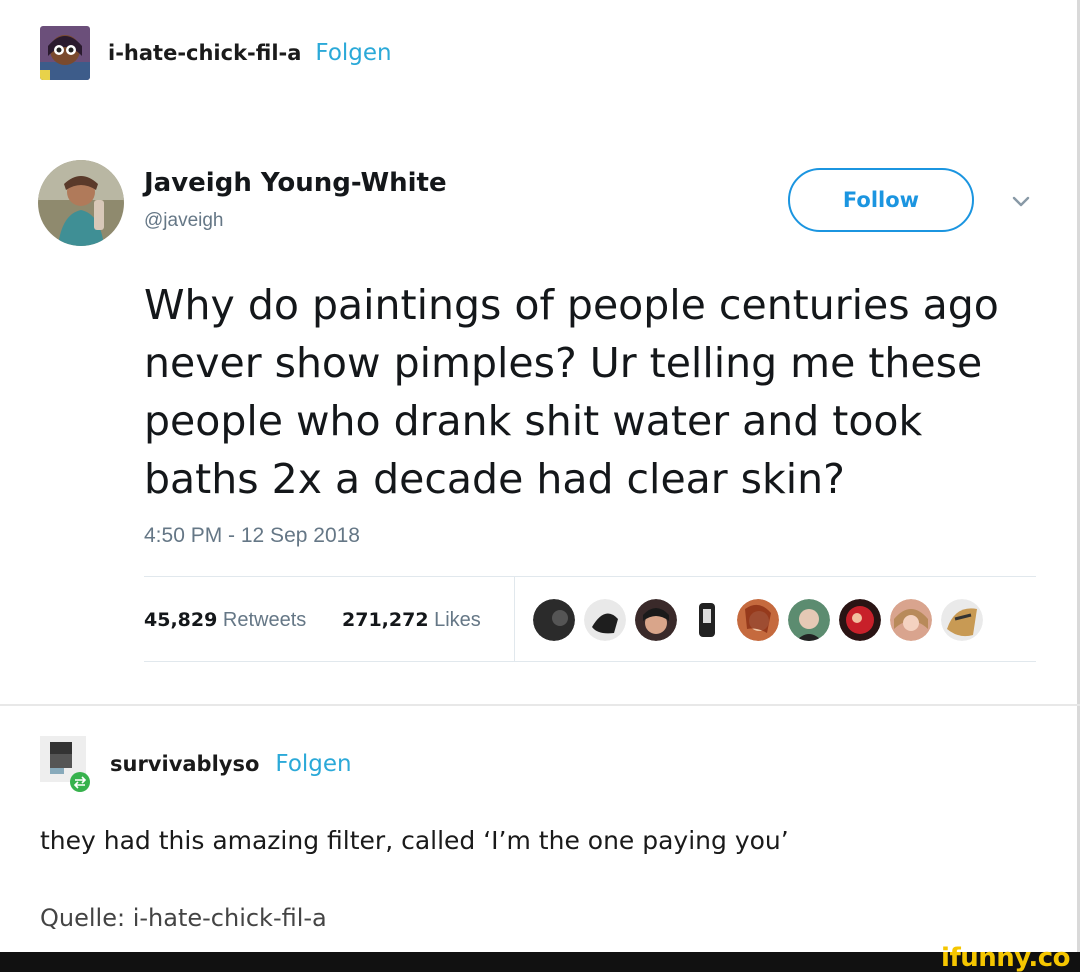  Describe the element at coordinates (540, 705) in the screenshot. I see `divider` at that location.